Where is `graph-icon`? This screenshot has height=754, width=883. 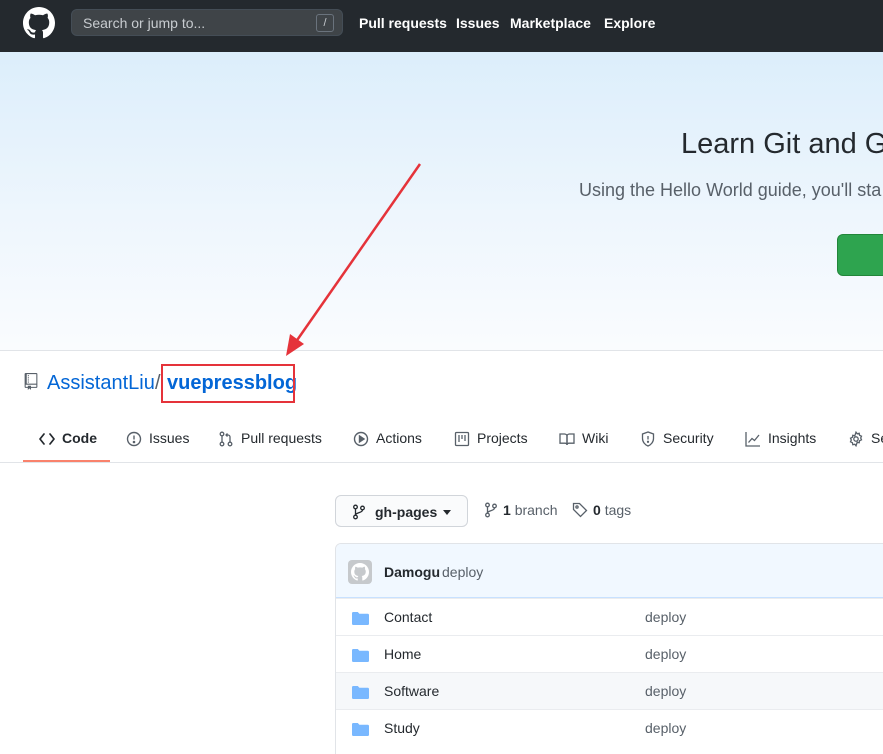 graph-icon is located at coordinates (752, 439).